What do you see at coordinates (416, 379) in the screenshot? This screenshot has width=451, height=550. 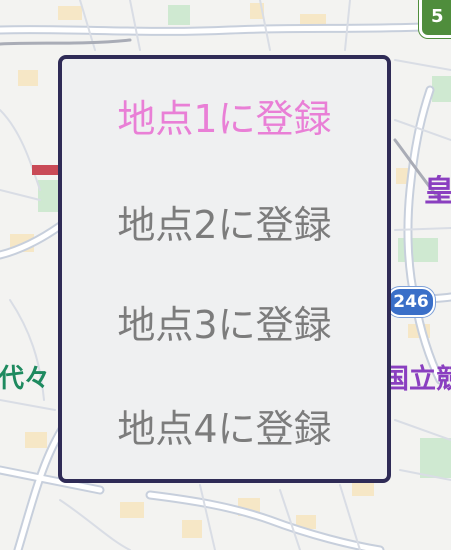 I see `map-label-kokuritsu: 国立競` at bounding box center [416, 379].